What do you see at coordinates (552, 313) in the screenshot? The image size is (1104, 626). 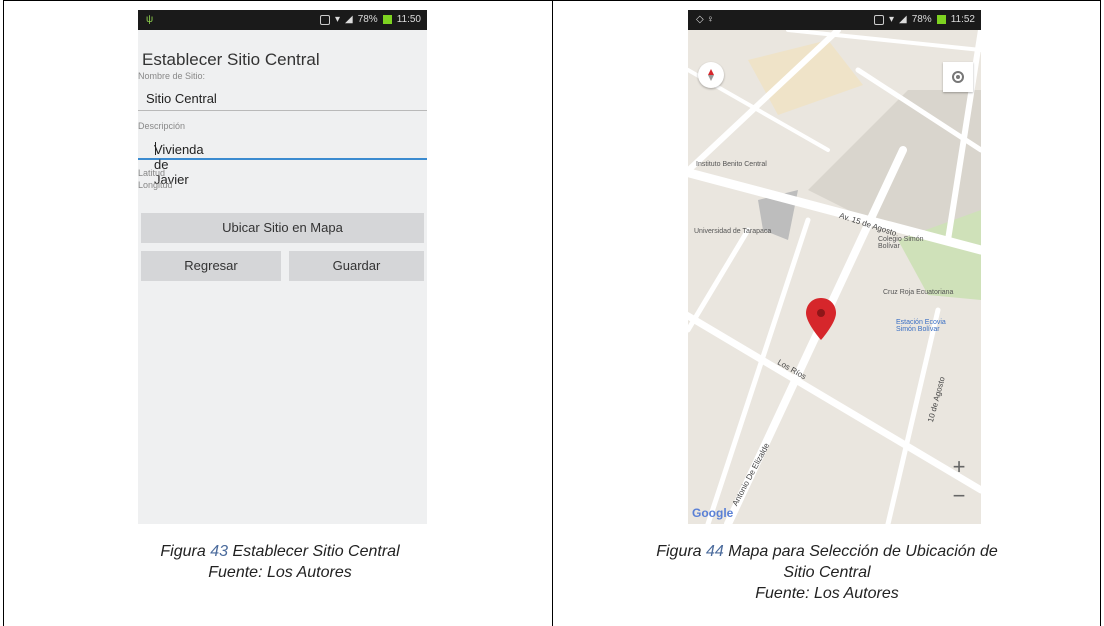 I see `table-column-divider` at bounding box center [552, 313].